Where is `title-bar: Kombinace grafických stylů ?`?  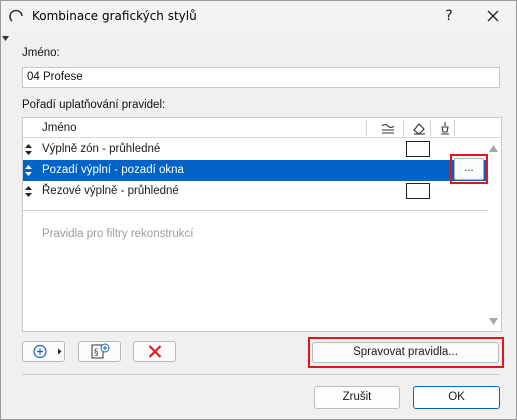
title-bar: Kombinace grafických stylů ? is located at coordinates (258, 16).